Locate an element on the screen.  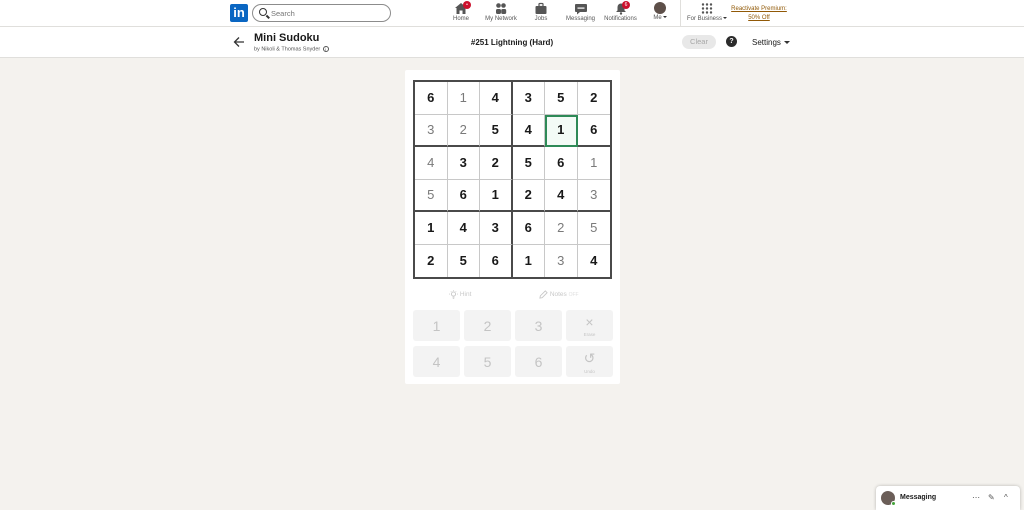
premium-line-2: 50% Off is located at coordinates (759, 18).